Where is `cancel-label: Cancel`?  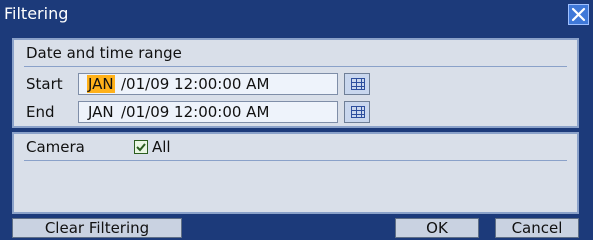 cancel-label: Cancel is located at coordinates (537, 228).